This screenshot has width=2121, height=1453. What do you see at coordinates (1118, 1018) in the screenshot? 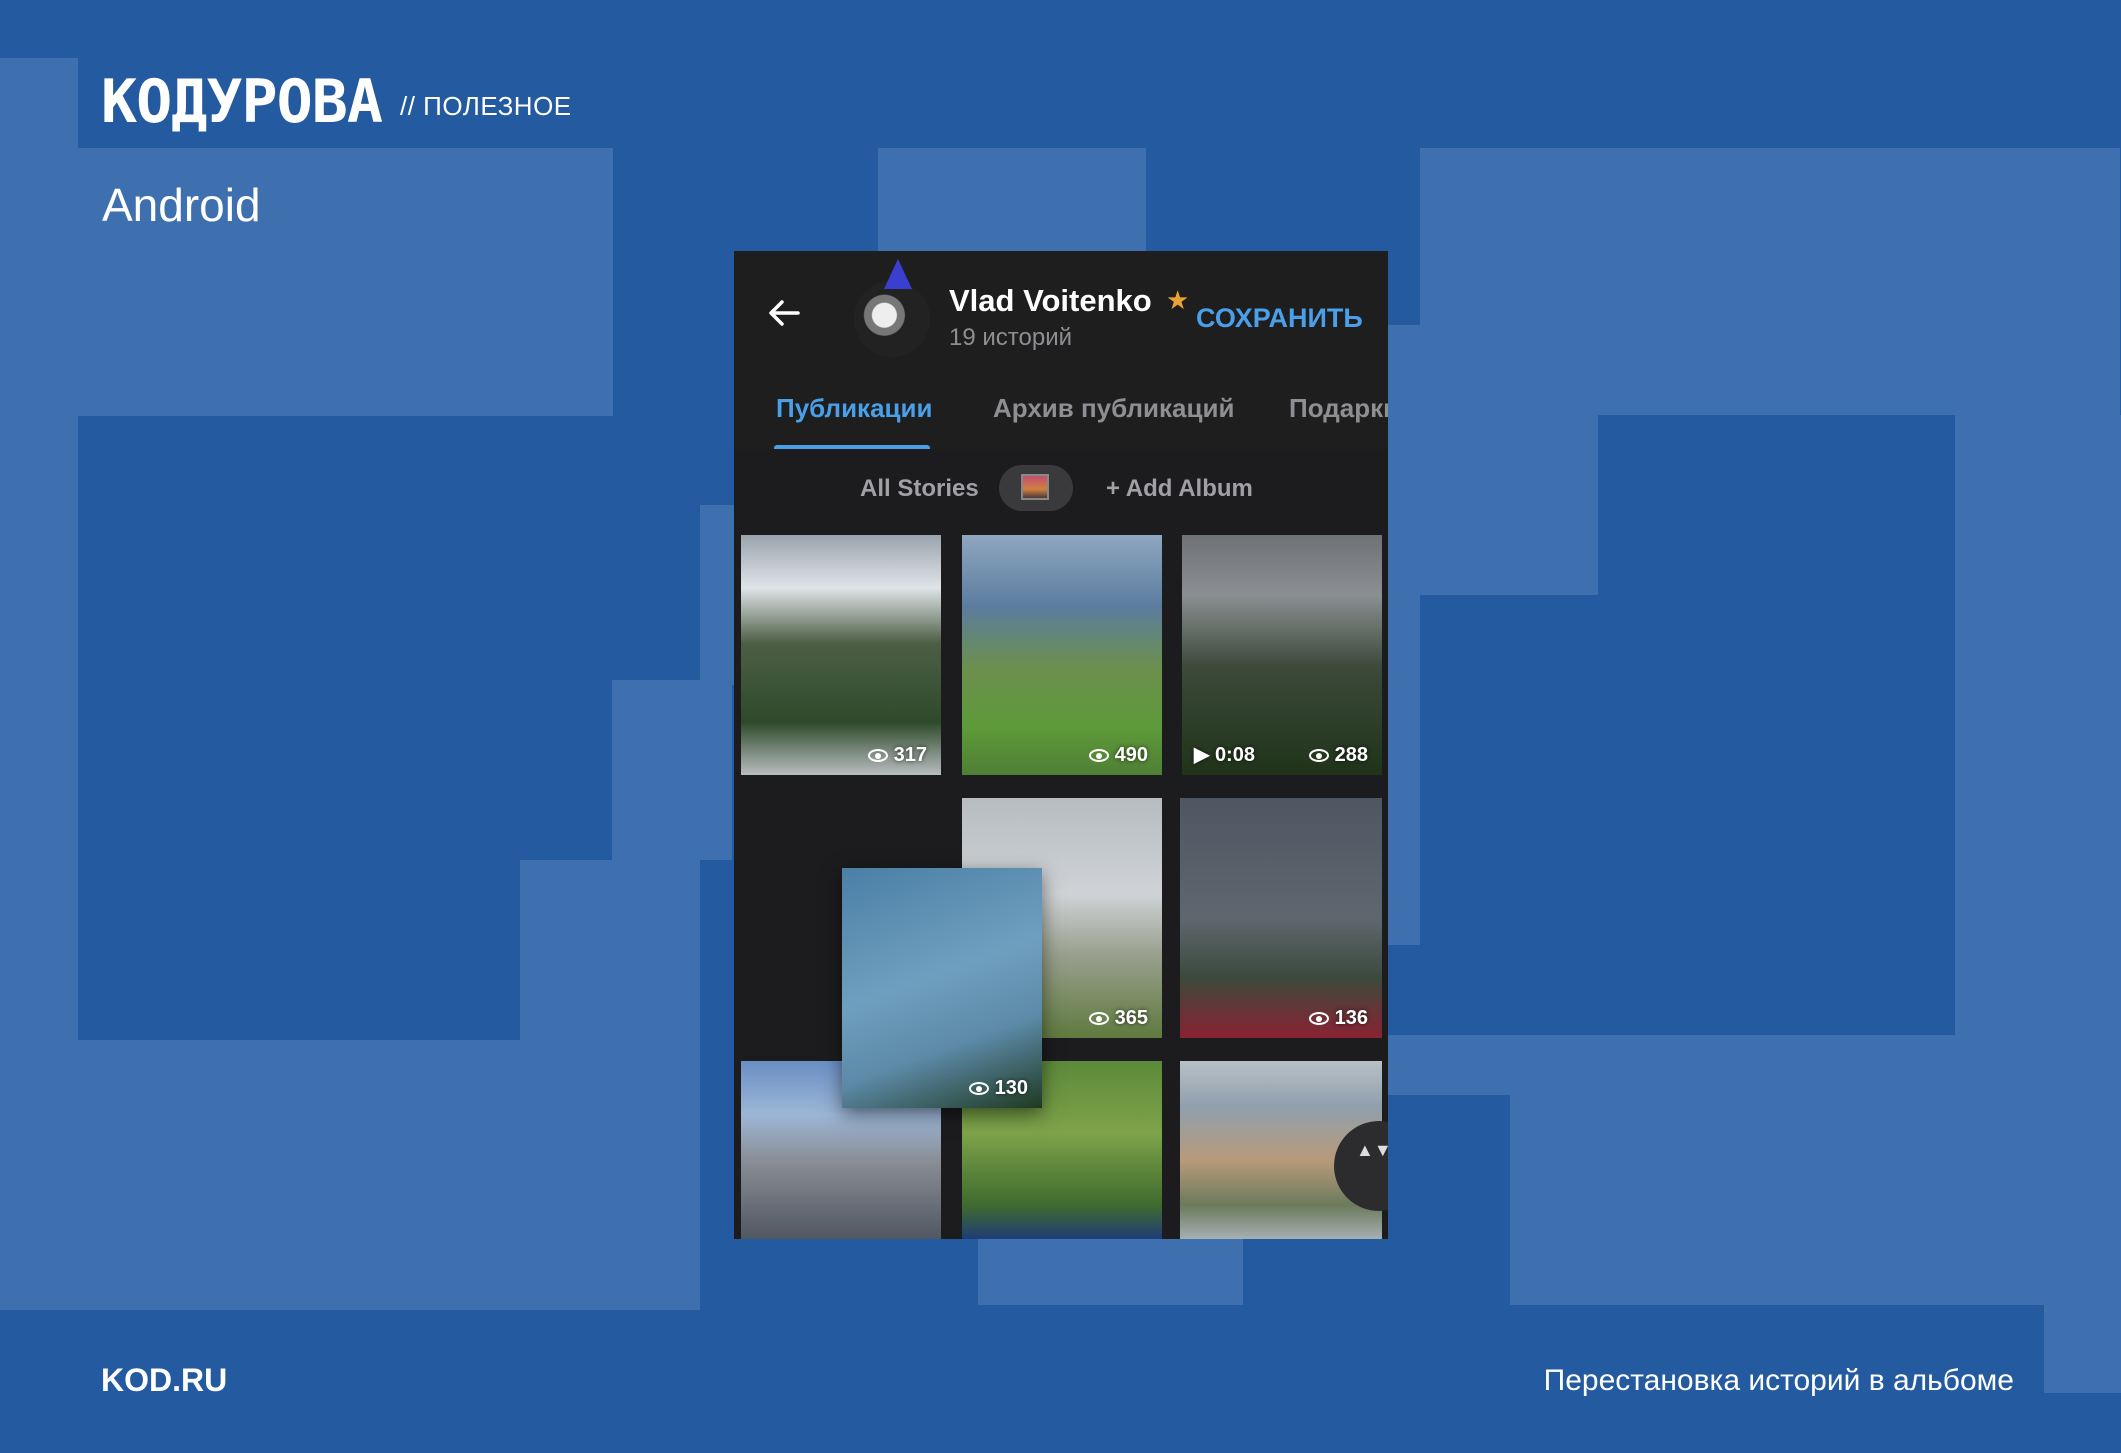
I see `views-label: 365` at bounding box center [1118, 1018].